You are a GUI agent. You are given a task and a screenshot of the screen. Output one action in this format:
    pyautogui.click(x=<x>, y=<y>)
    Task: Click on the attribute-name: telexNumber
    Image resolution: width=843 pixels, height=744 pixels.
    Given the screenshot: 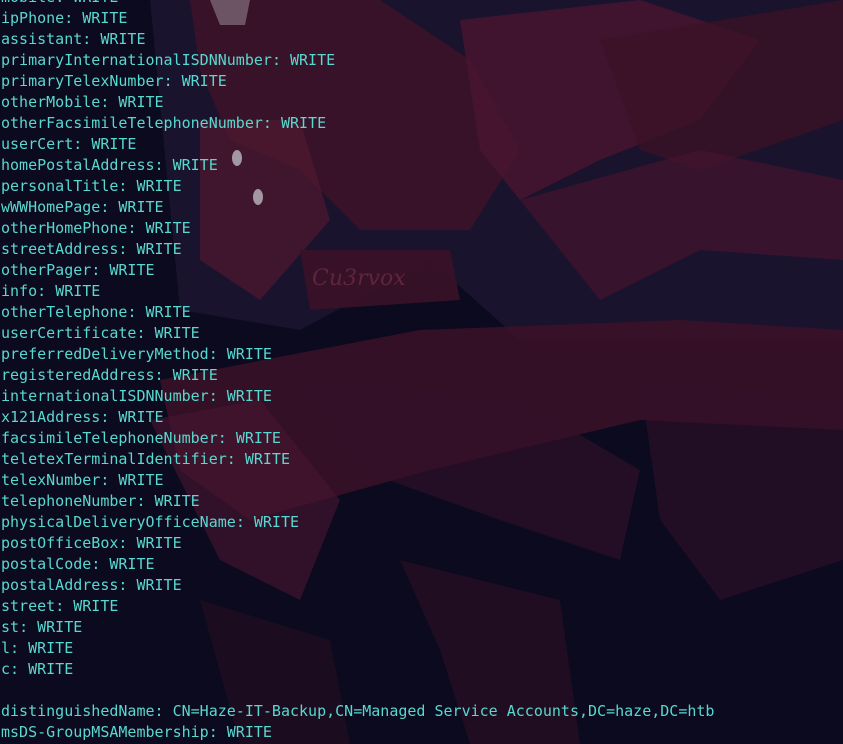 What is the action you would take?
    pyautogui.click(x=51, y=480)
    